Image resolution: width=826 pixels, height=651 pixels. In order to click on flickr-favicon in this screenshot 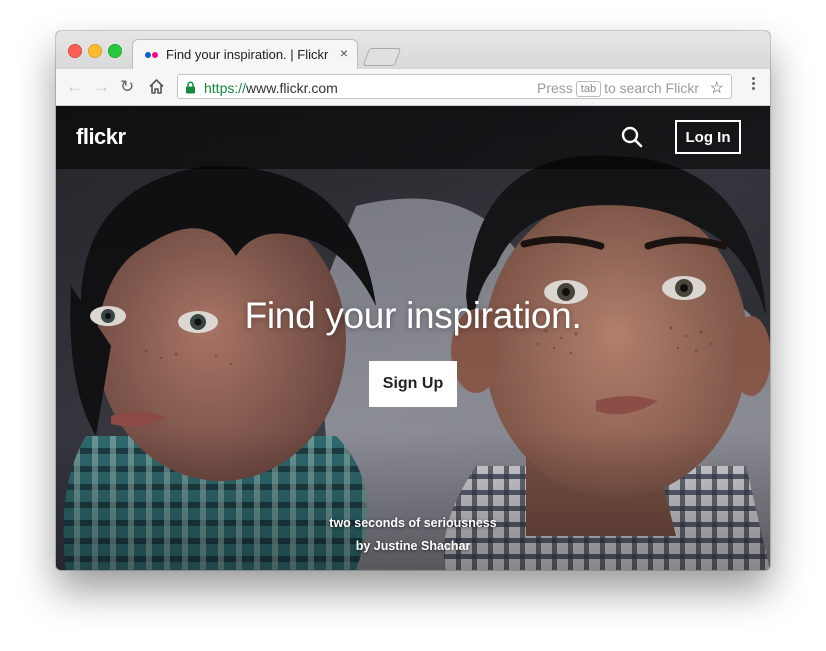, I will do `click(152, 55)`.